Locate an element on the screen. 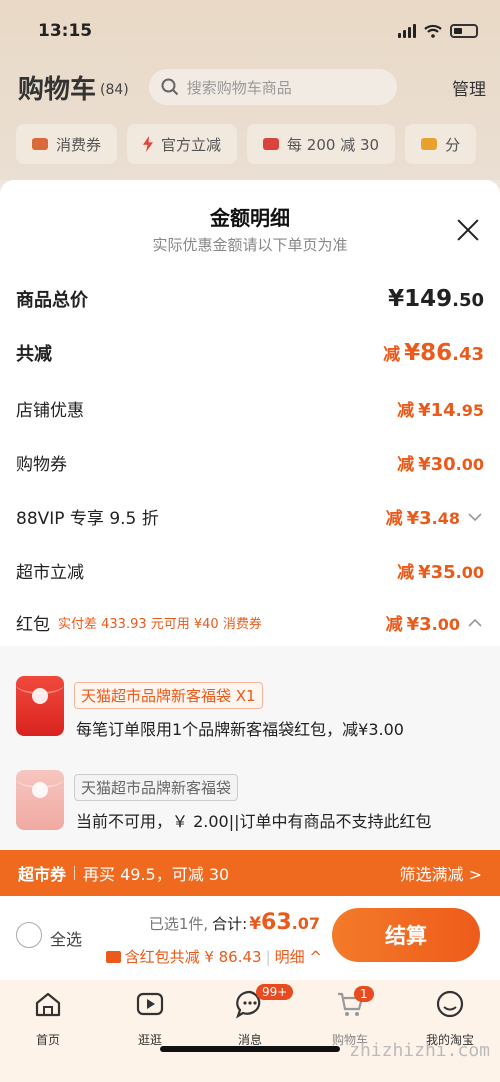 The image size is (500, 1082). messages-badge: 99+ is located at coordinates (275, 992).